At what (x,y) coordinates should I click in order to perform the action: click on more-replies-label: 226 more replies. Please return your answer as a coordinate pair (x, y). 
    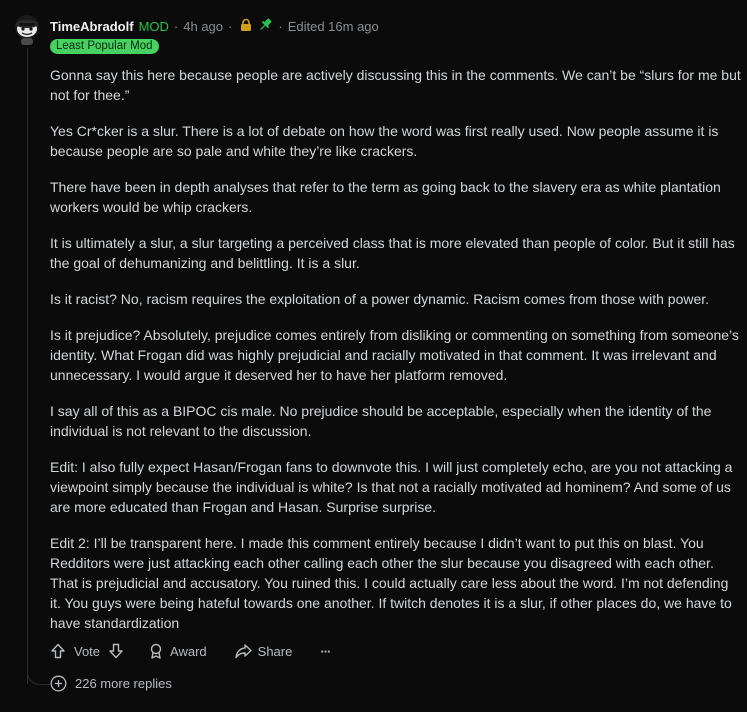
    Looking at the image, I should click on (123, 683).